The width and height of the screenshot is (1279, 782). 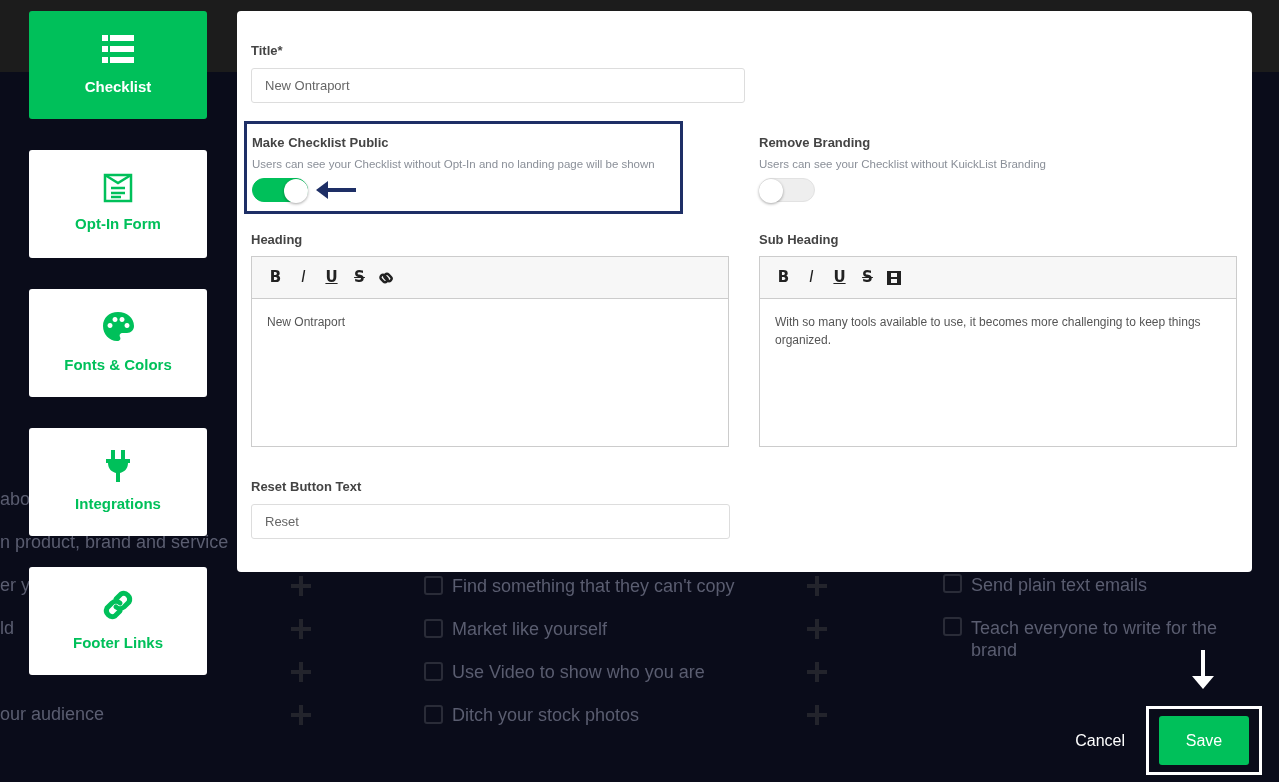 What do you see at coordinates (578, 671) in the screenshot?
I see `list-item-text: Use Video to show who you are` at bounding box center [578, 671].